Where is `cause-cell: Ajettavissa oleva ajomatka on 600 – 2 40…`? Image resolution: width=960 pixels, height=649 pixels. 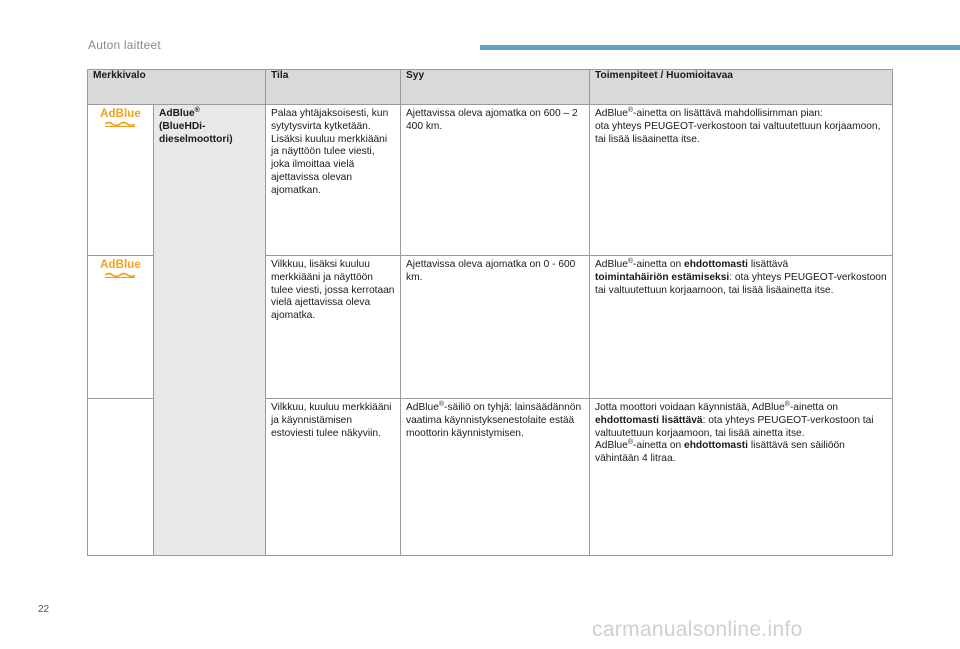 cause-cell: Ajettavissa oleva ajomatka on 600 – 2 40… is located at coordinates (495, 180).